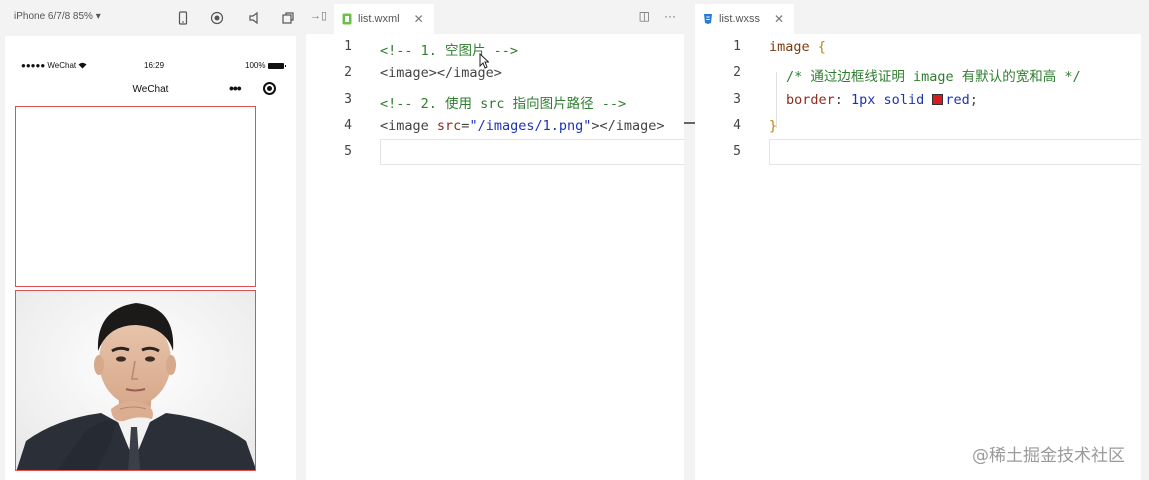 The height and width of the screenshot is (480, 1149). I want to click on wxss-tabbar: list.wxss ✕, so click(918, 17).